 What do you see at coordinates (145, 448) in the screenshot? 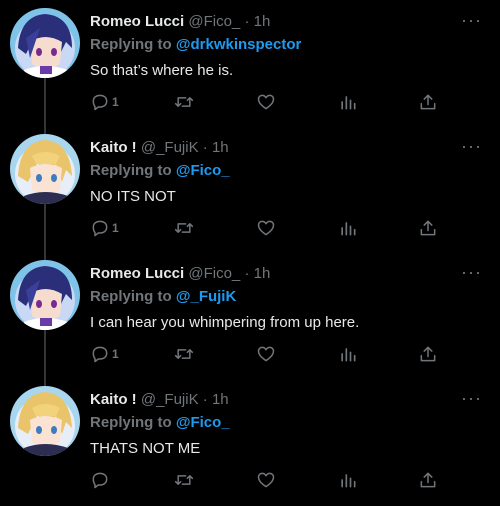
I see `tweet-text: THATS NOT ME` at bounding box center [145, 448].